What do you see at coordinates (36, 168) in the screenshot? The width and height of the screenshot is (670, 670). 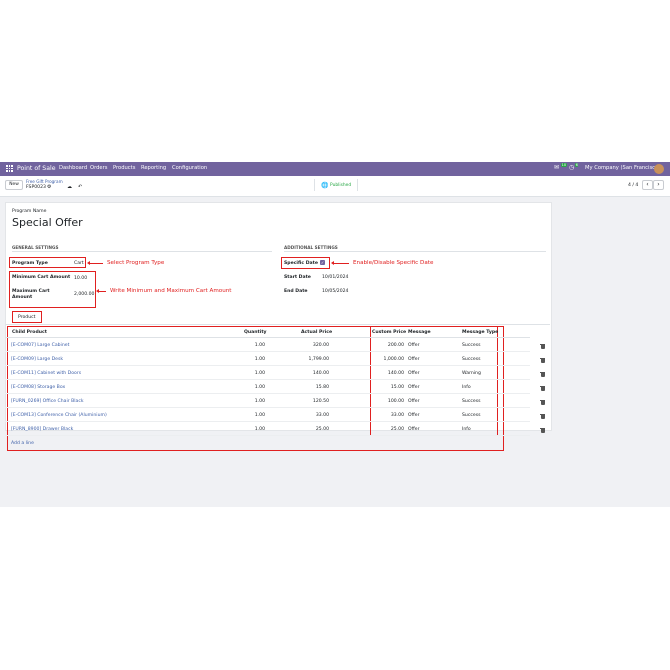 I see `app-name: Point of Sale` at bounding box center [36, 168].